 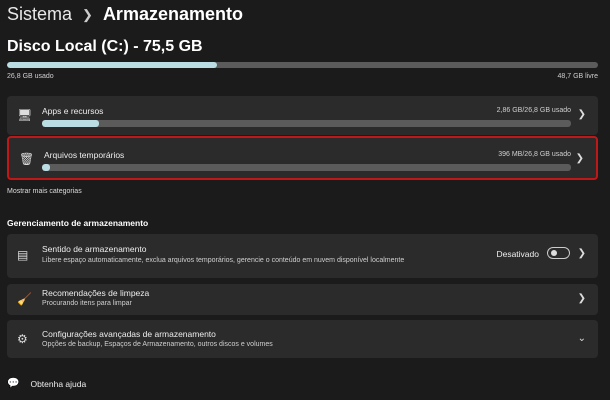 I want to click on broom-icon: 🧹, so click(x=24, y=299).